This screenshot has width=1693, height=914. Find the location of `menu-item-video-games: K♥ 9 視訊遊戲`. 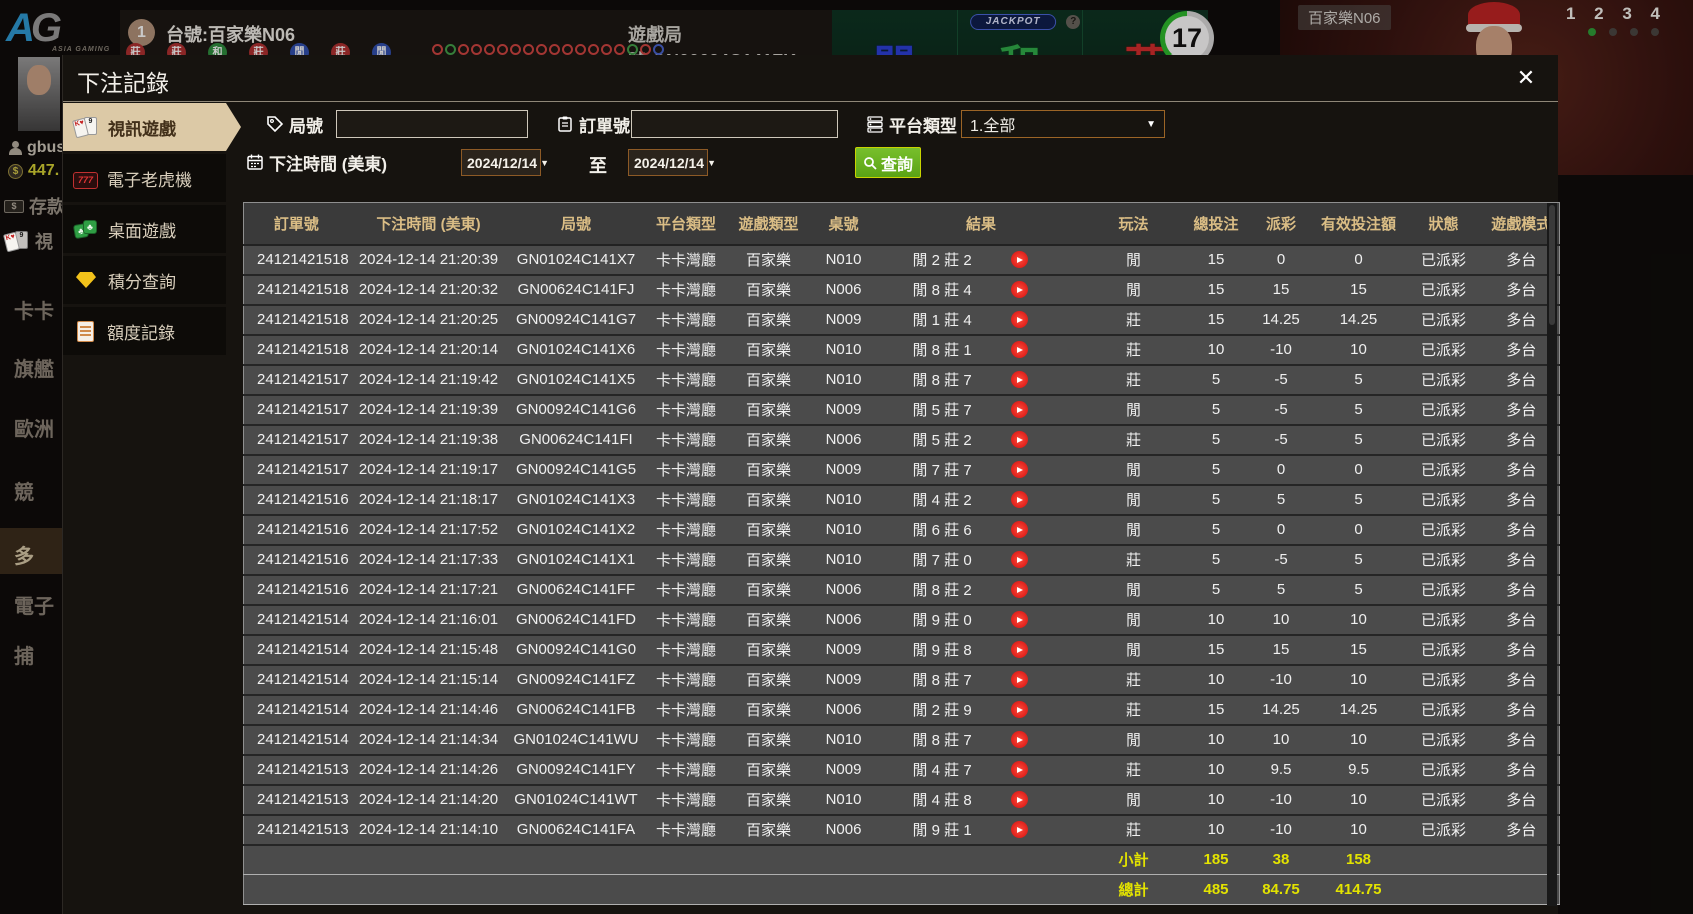

menu-item-video-games: K♥ 9 視訊遊戲 is located at coordinates (152, 127).